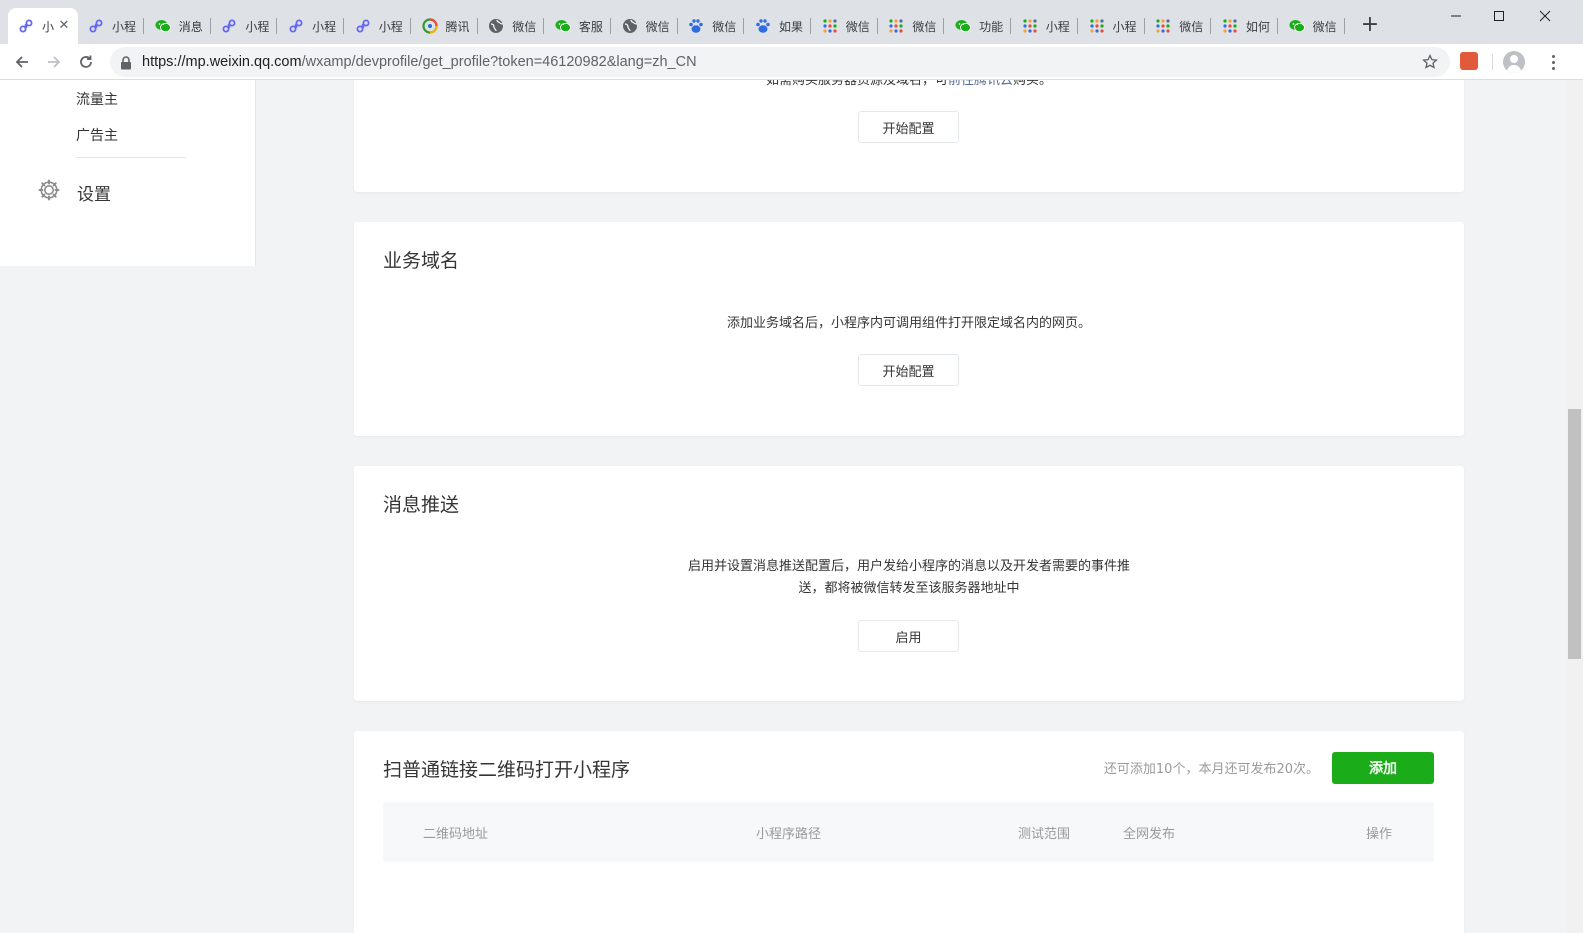 The height and width of the screenshot is (933, 1583). I want to click on browser-tab: 小 ✕, so click(43, 26).